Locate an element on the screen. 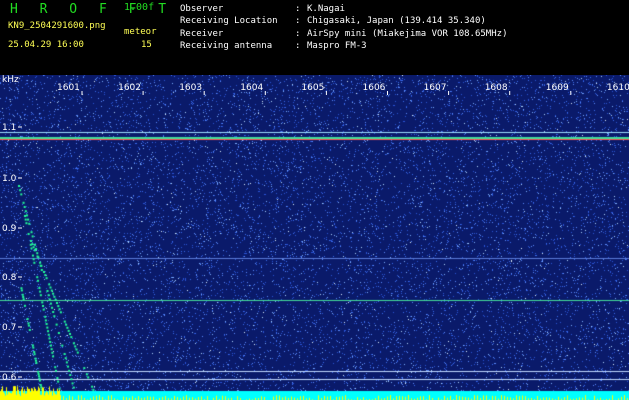  y-tick-label: 0.6 is located at coordinates (9, 378).